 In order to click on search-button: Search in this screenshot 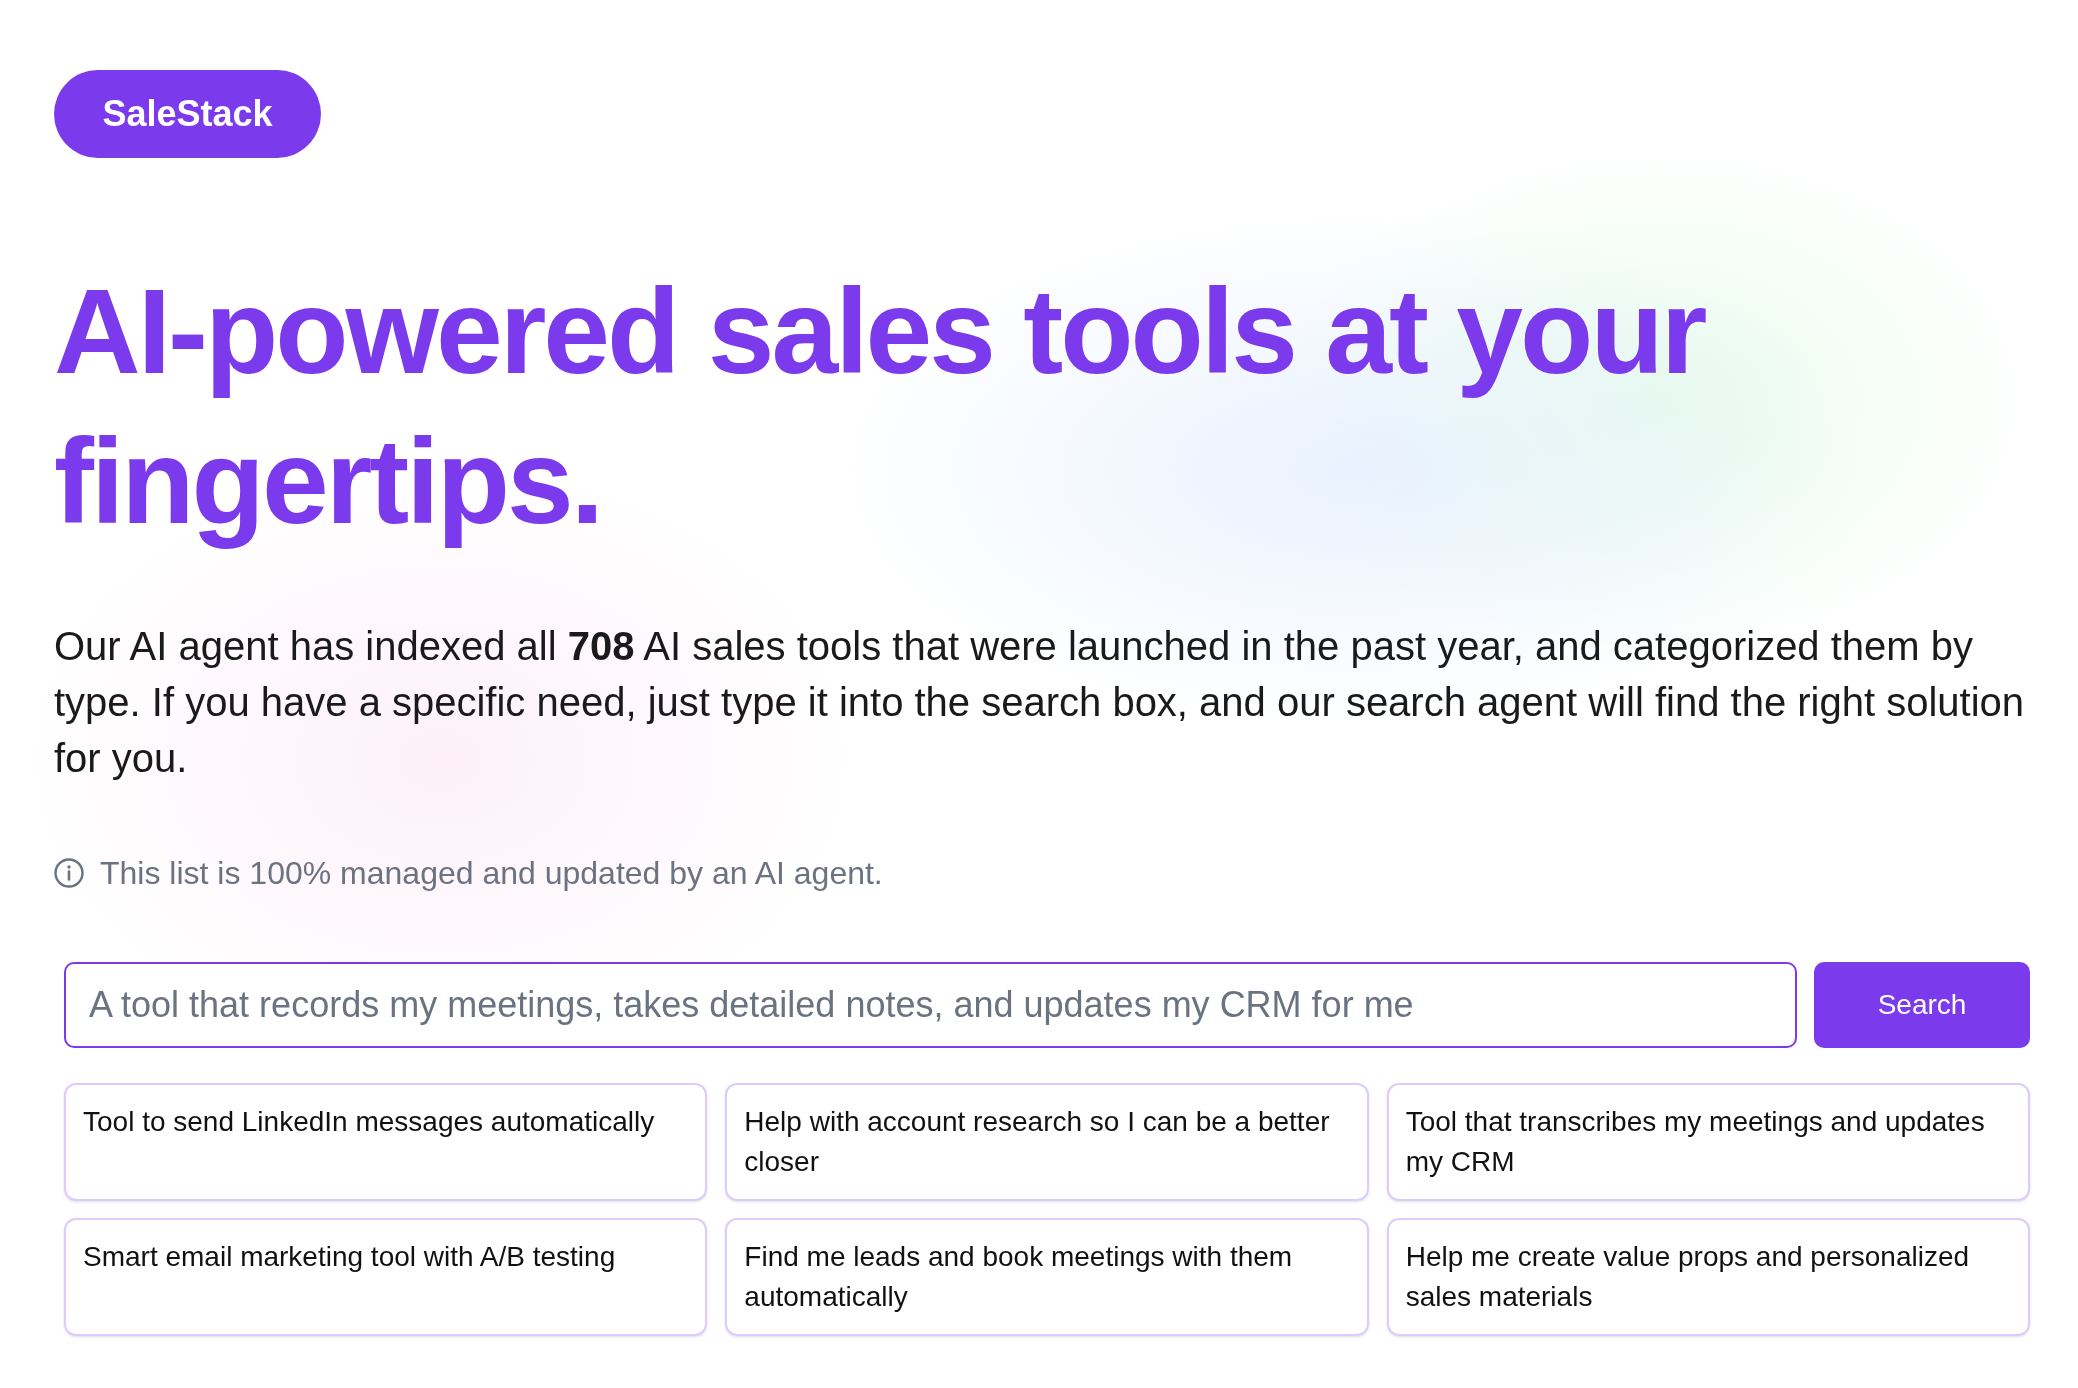, I will do `click(1922, 1005)`.